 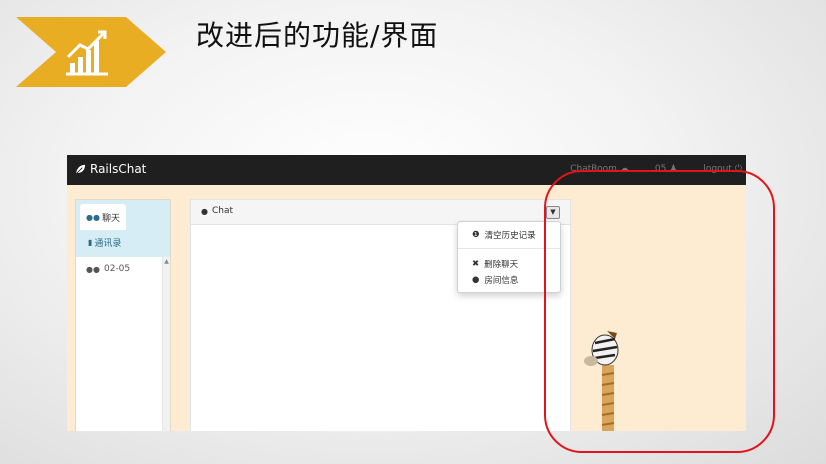 I want to click on menu-clear-label: 清空历史记录, so click(x=510, y=236).